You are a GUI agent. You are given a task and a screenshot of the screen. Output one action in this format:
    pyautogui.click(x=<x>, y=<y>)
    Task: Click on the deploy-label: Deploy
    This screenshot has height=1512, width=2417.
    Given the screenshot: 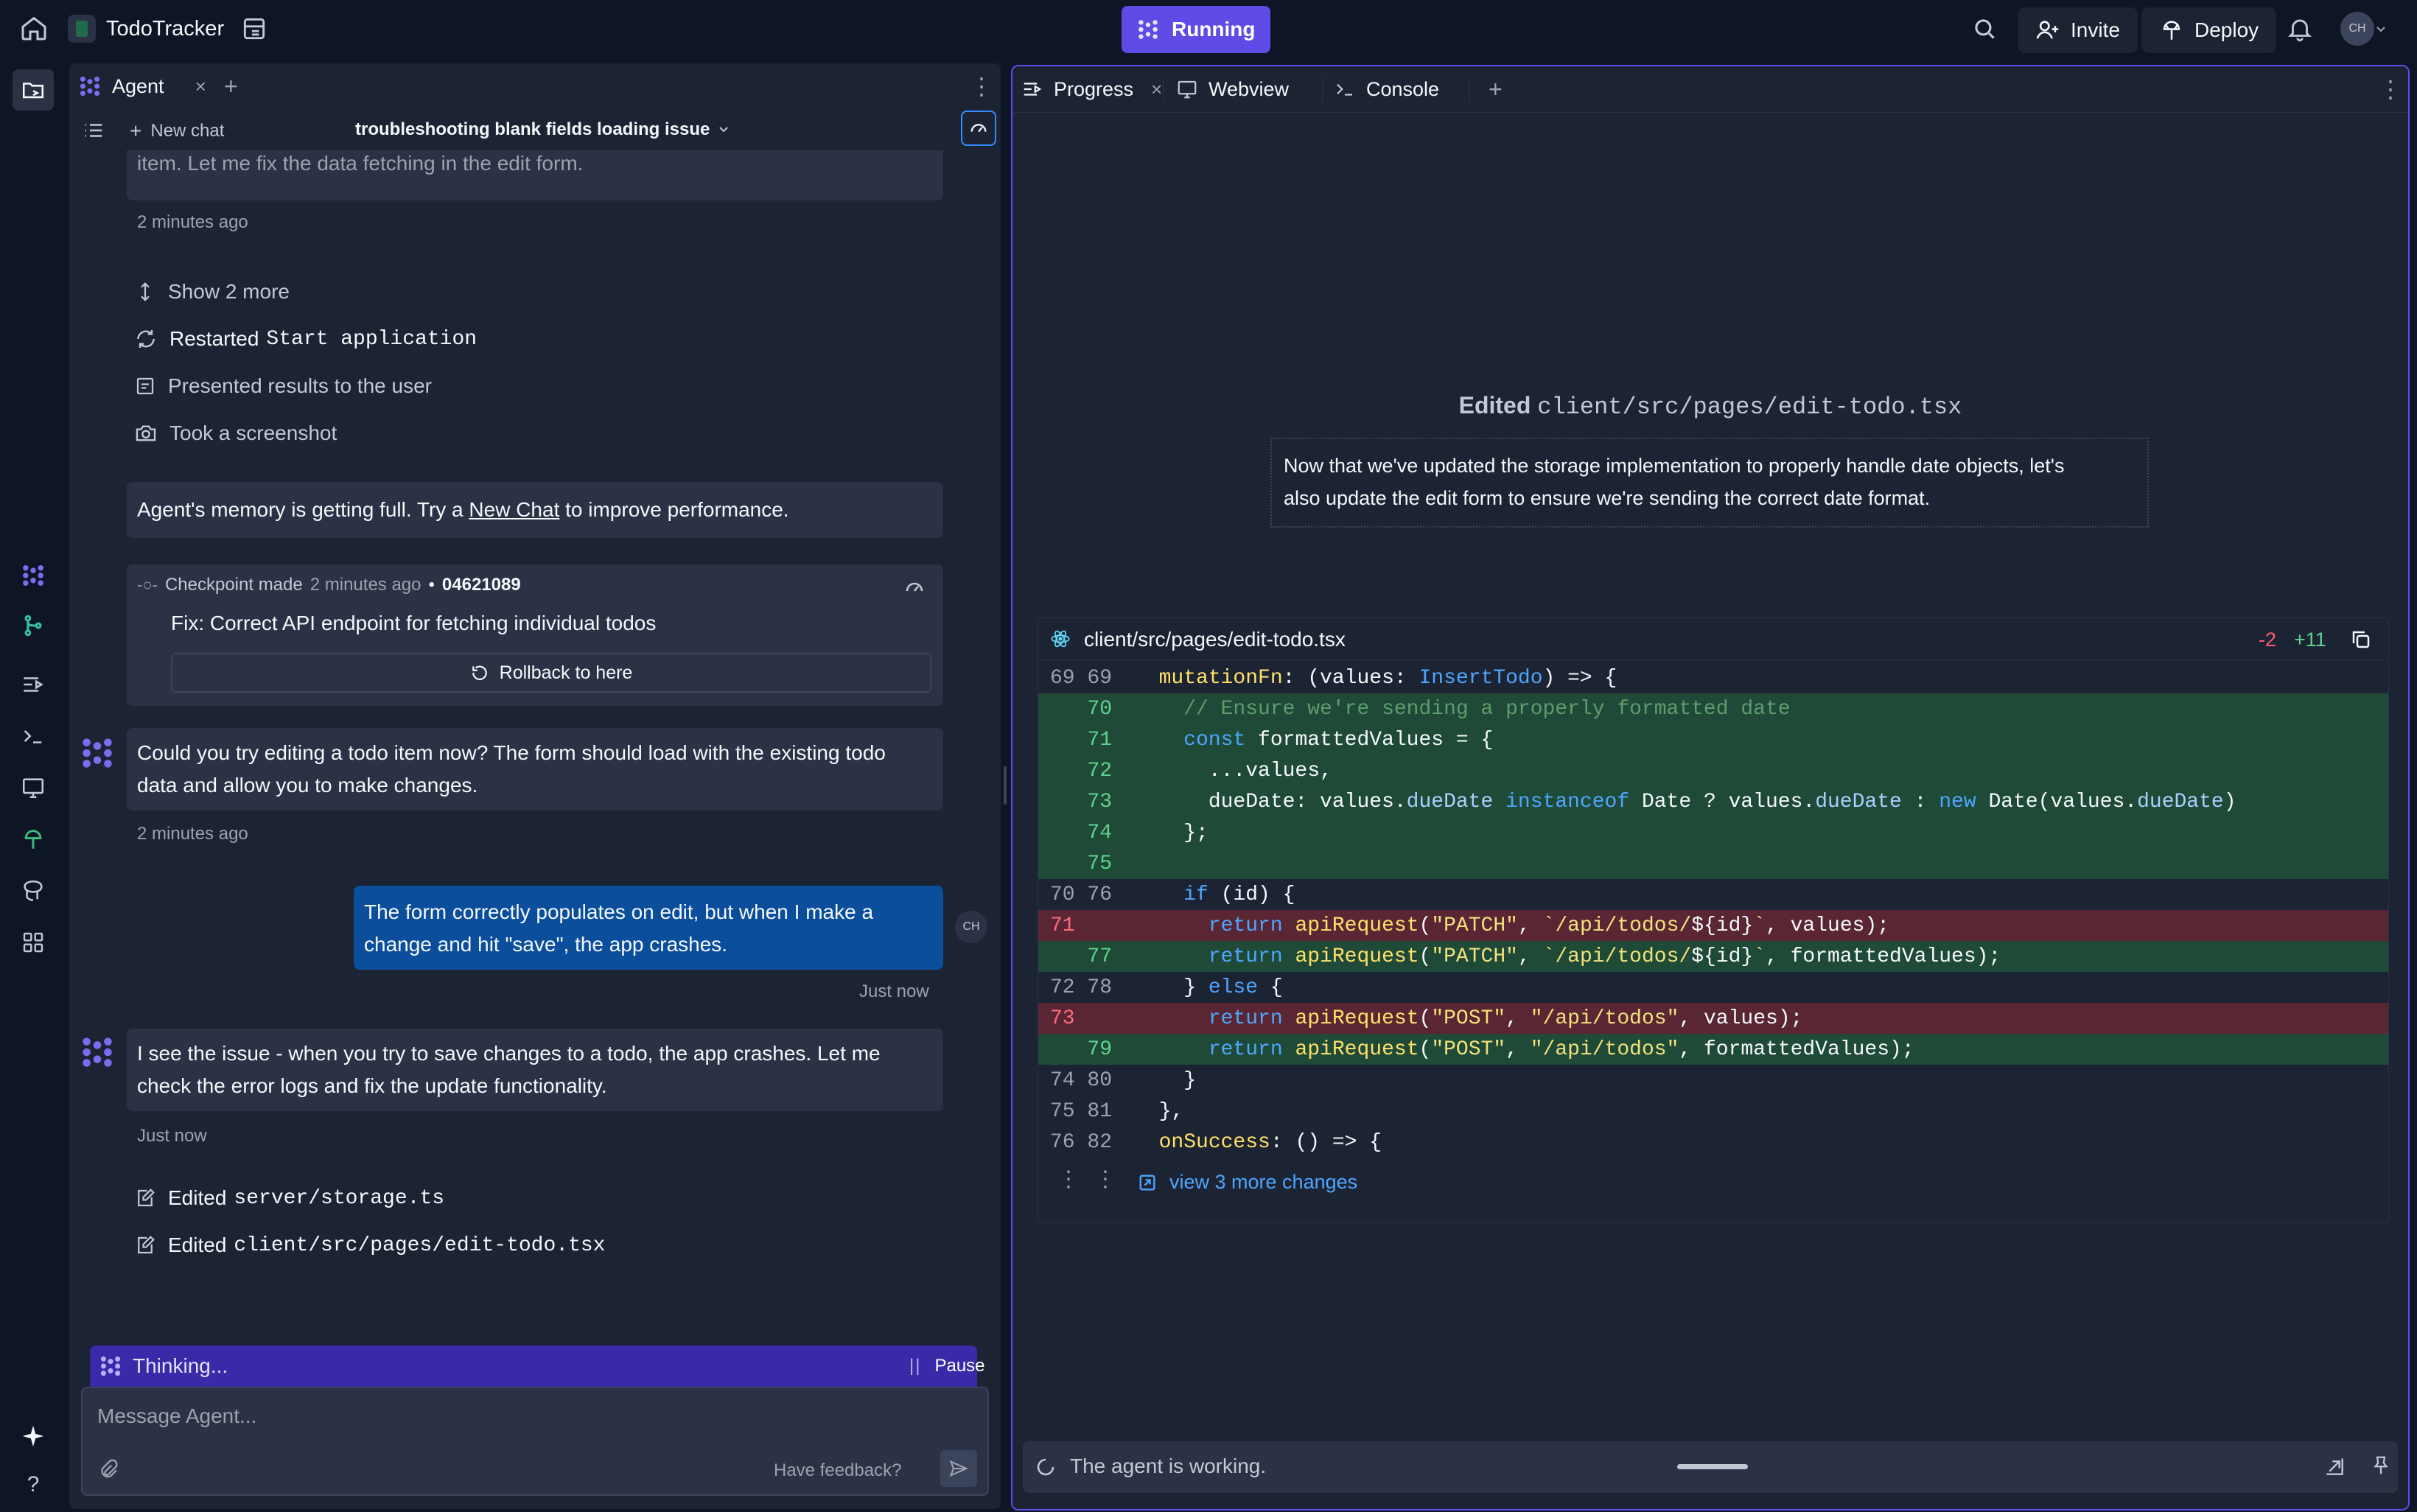 What is the action you would take?
    pyautogui.click(x=2227, y=29)
    